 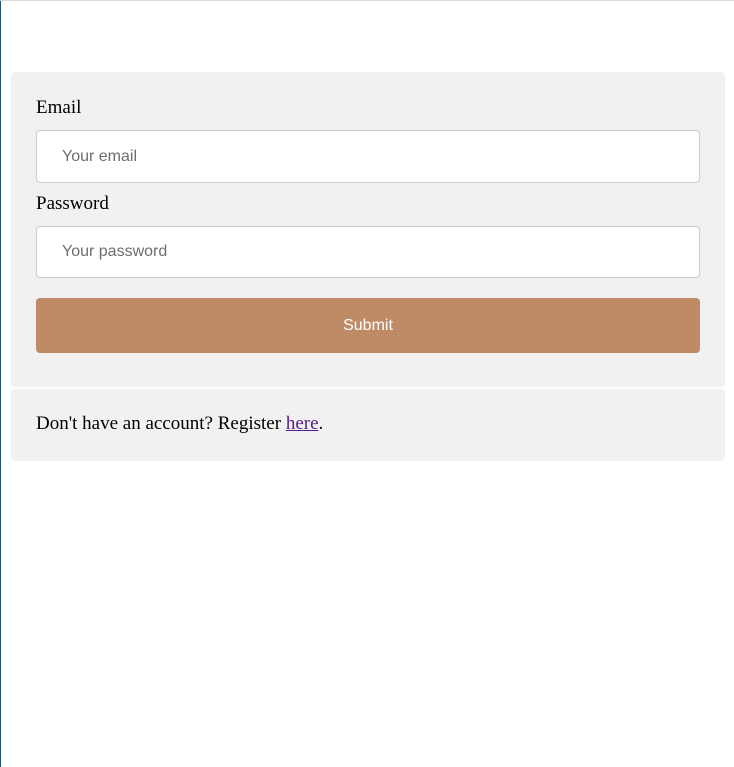 What do you see at coordinates (321, 423) in the screenshot?
I see `register-suffix: .` at bounding box center [321, 423].